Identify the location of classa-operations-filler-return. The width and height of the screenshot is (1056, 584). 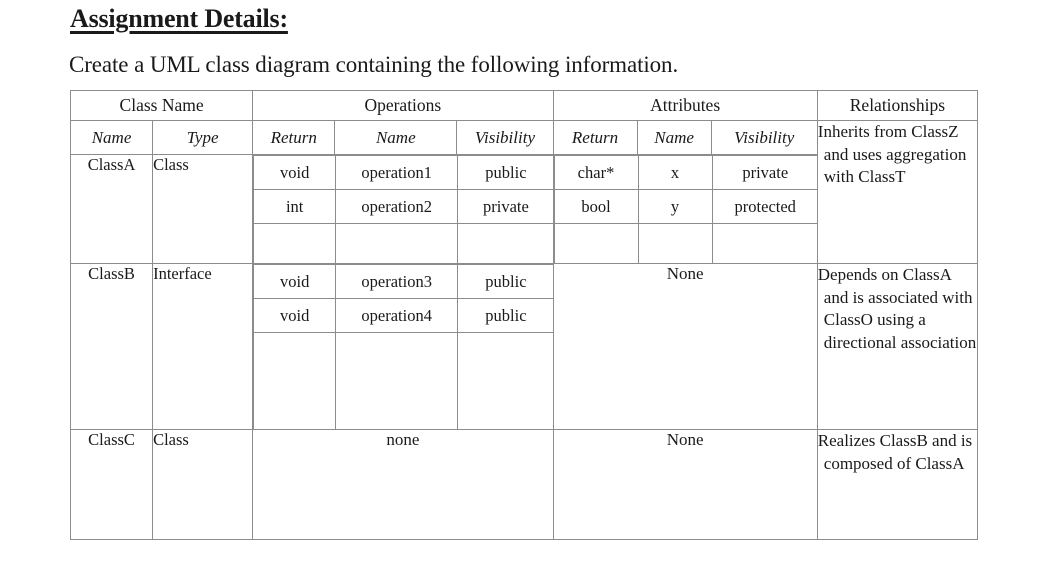
(295, 243).